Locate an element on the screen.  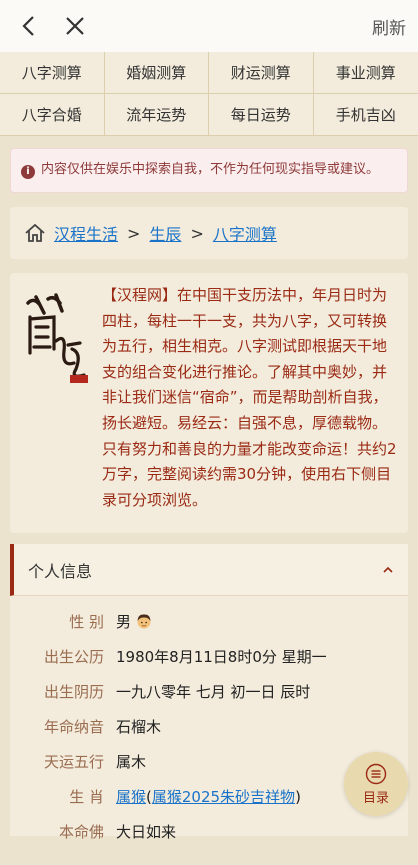
nav-item-phone-luck: 手机吉凶 is located at coordinates (365, 115).